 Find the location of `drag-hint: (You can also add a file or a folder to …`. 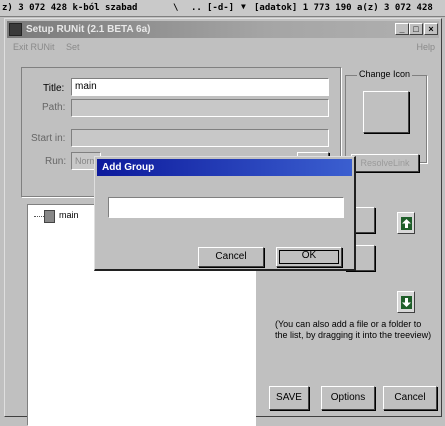

drag-hint: (You can also add a file or a folder to … is located at coordinates (353, 329).